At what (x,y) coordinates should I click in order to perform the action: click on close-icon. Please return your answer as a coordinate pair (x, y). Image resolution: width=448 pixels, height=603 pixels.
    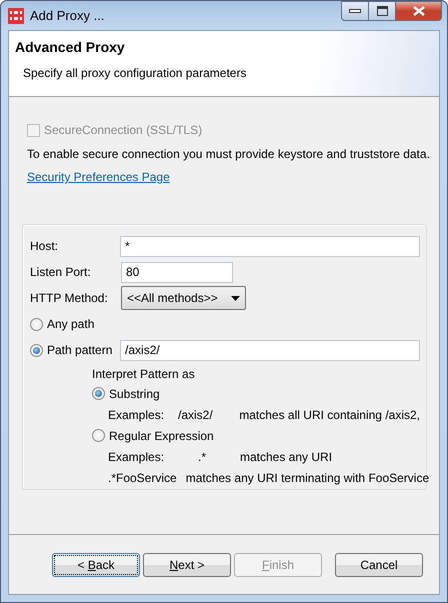
    Looking at the image, I should click on (418, 11).